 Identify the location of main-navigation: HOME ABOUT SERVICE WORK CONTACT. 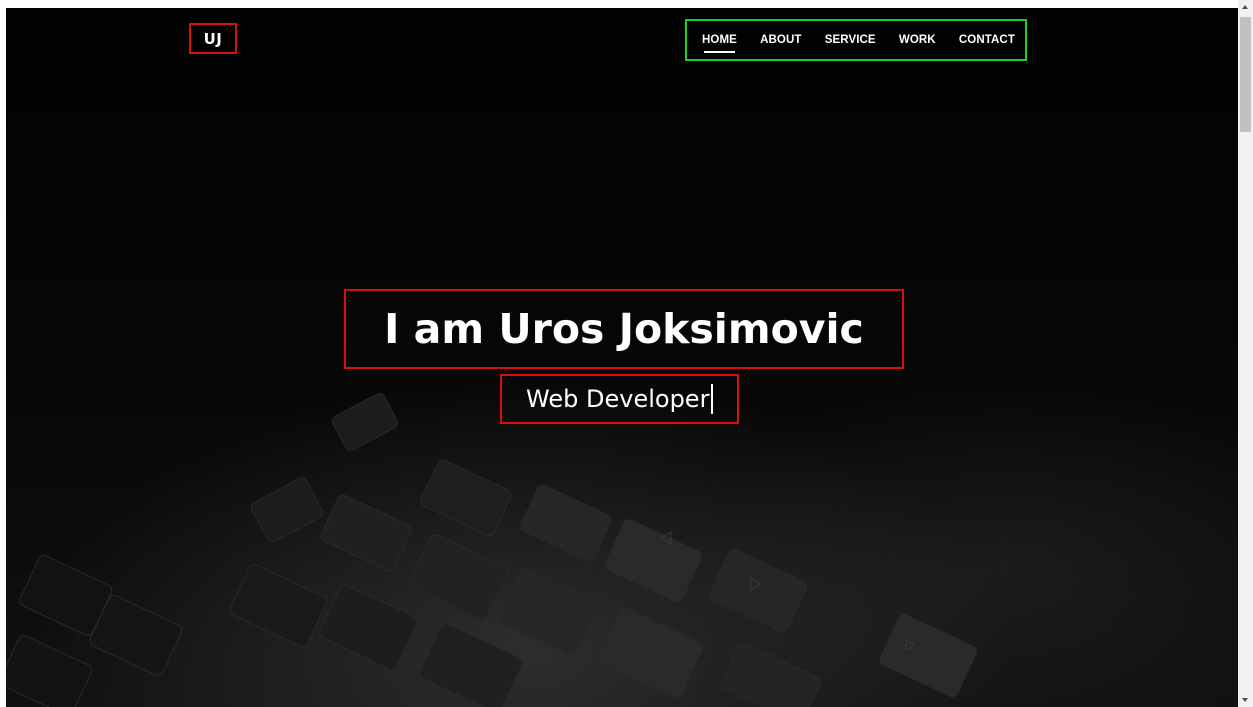
(856, 40).